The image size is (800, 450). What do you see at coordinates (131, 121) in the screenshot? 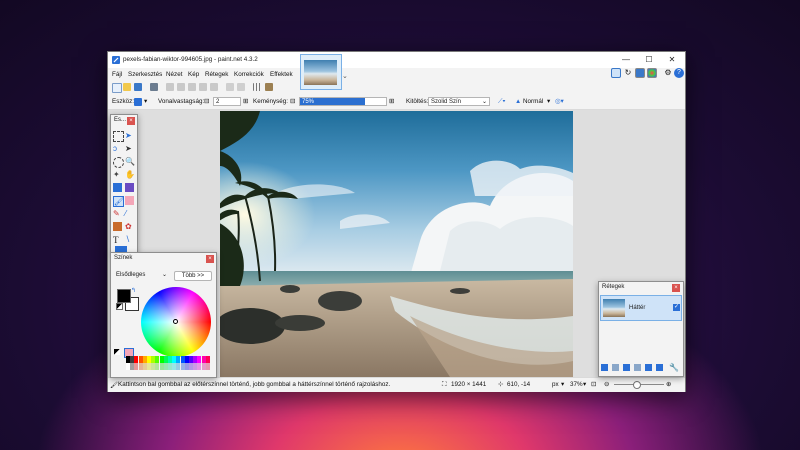
I see `tools-panel-close: ×` at bounding box center [131, 121].